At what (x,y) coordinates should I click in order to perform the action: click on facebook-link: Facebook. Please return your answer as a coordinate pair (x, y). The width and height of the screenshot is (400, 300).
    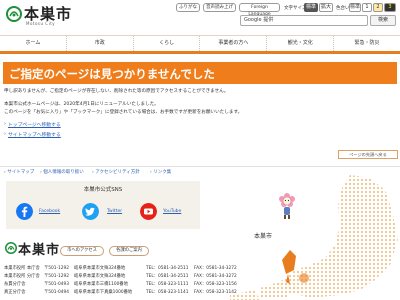
    Looking at the image, I should click on (49, 211).